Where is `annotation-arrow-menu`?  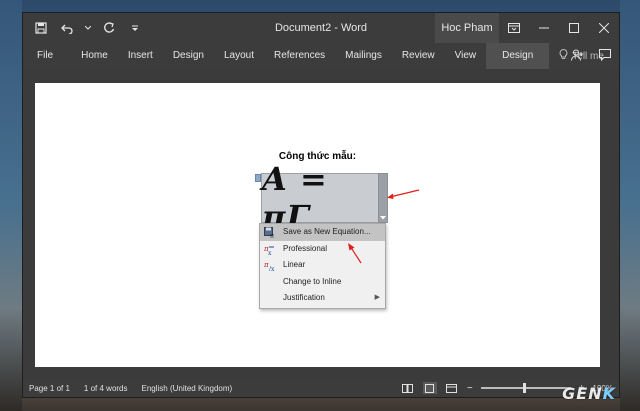
annotation-arrow-menu is located at coordinates (355, 253).